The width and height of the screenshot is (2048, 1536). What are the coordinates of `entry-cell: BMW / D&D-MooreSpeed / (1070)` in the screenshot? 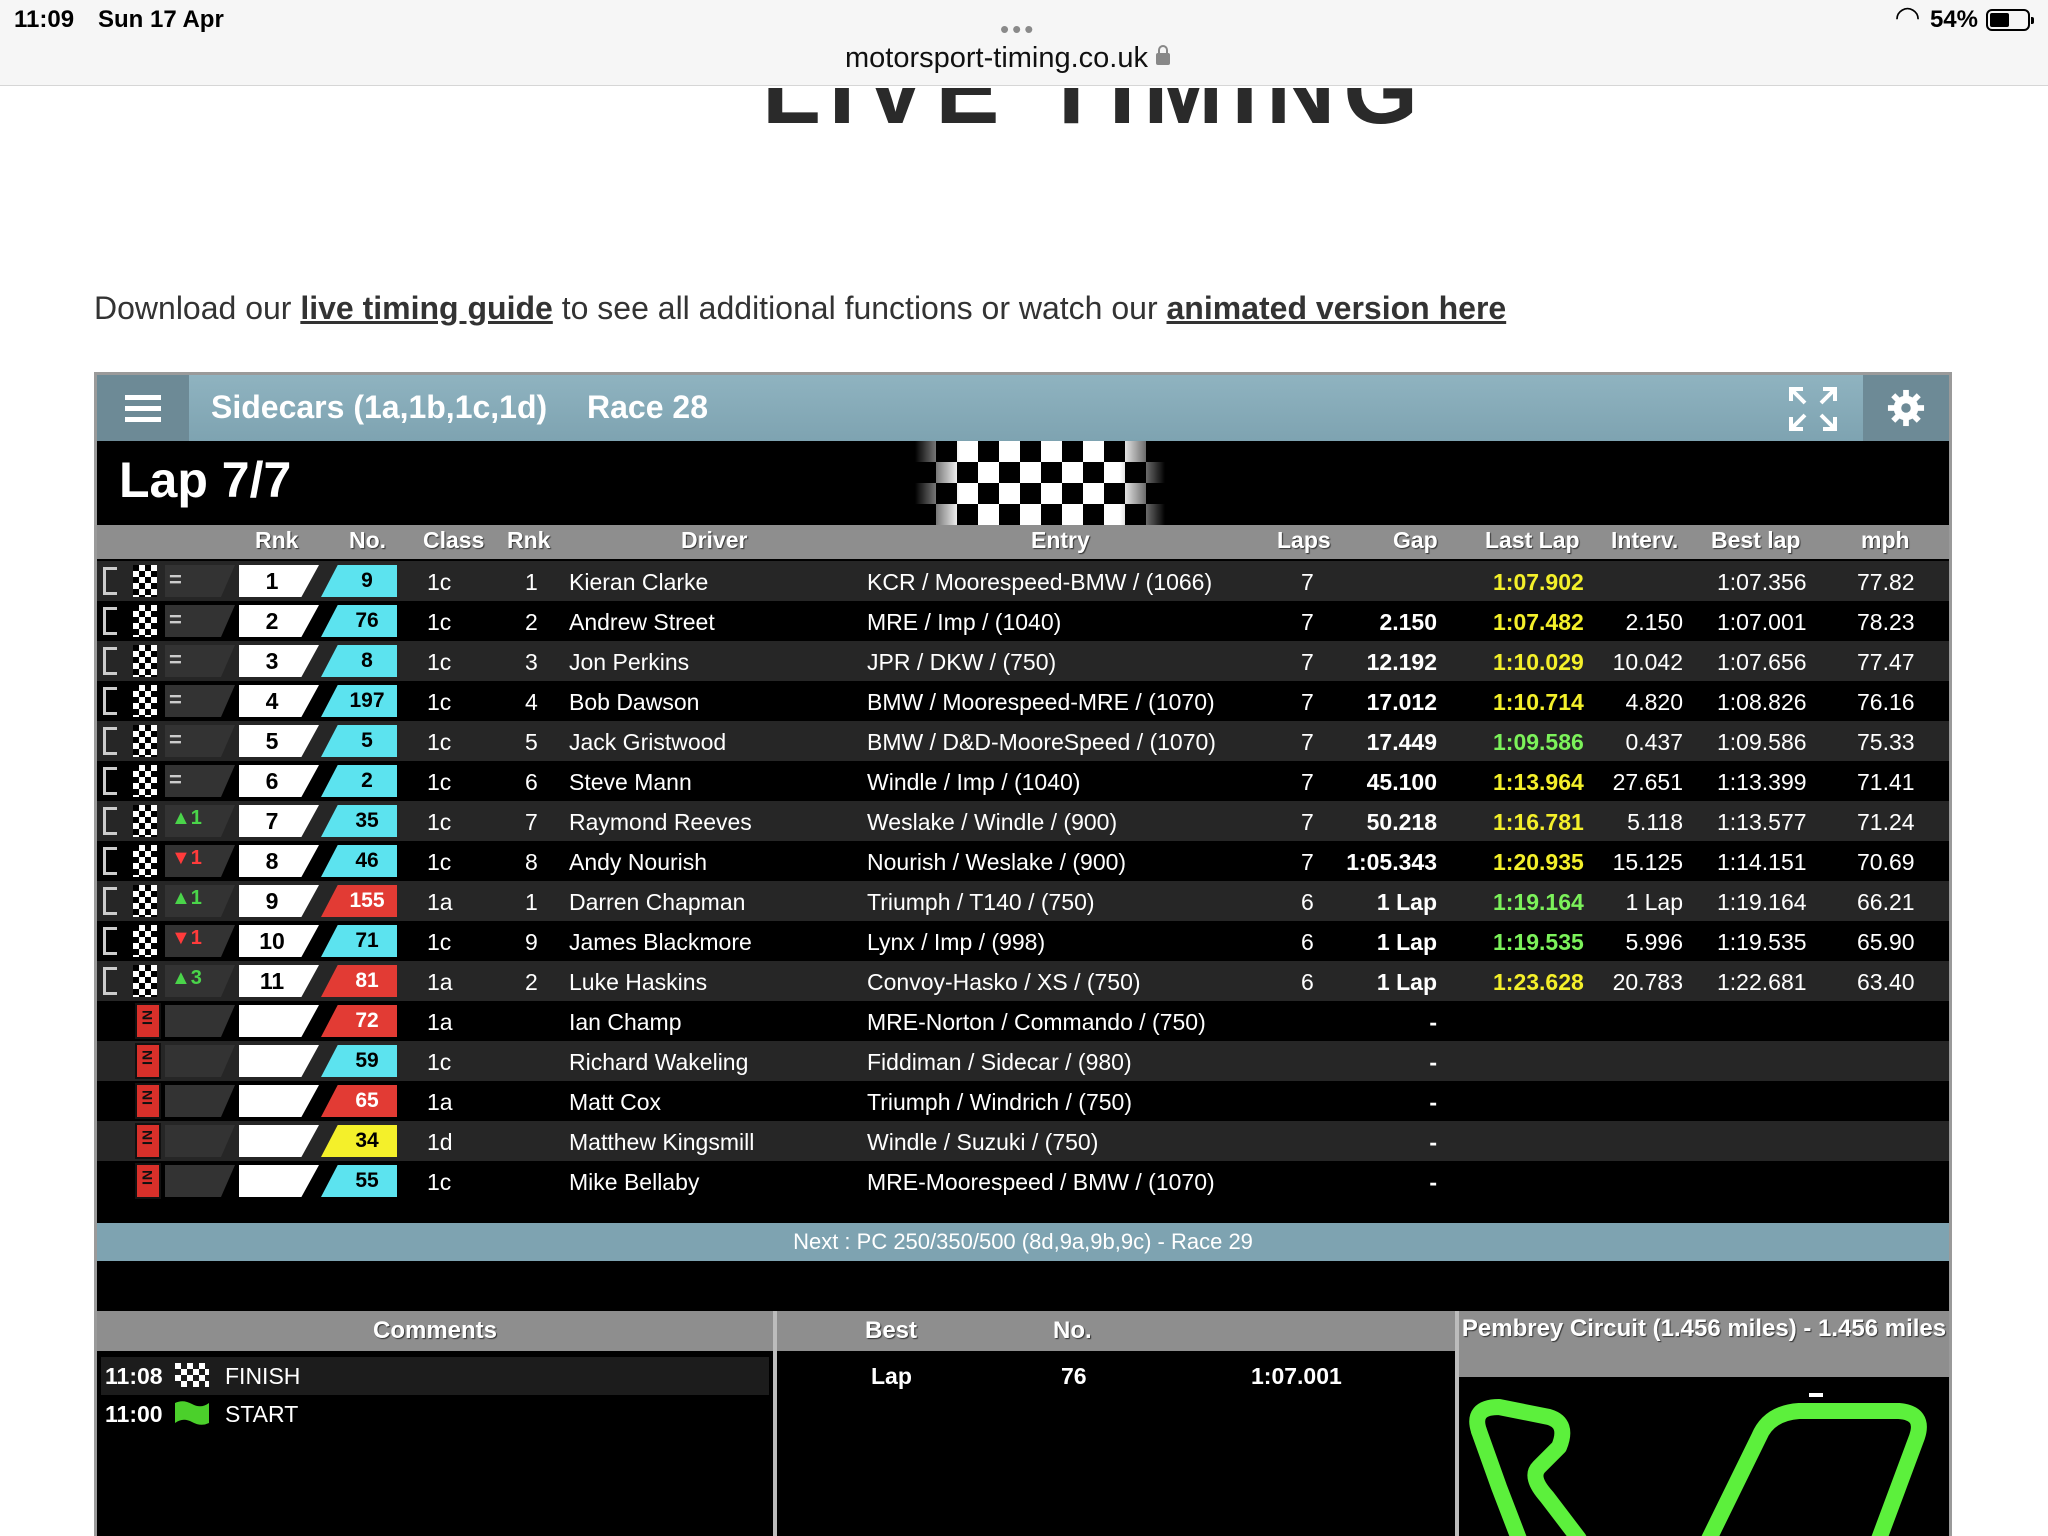 It's located at (1041, 742).